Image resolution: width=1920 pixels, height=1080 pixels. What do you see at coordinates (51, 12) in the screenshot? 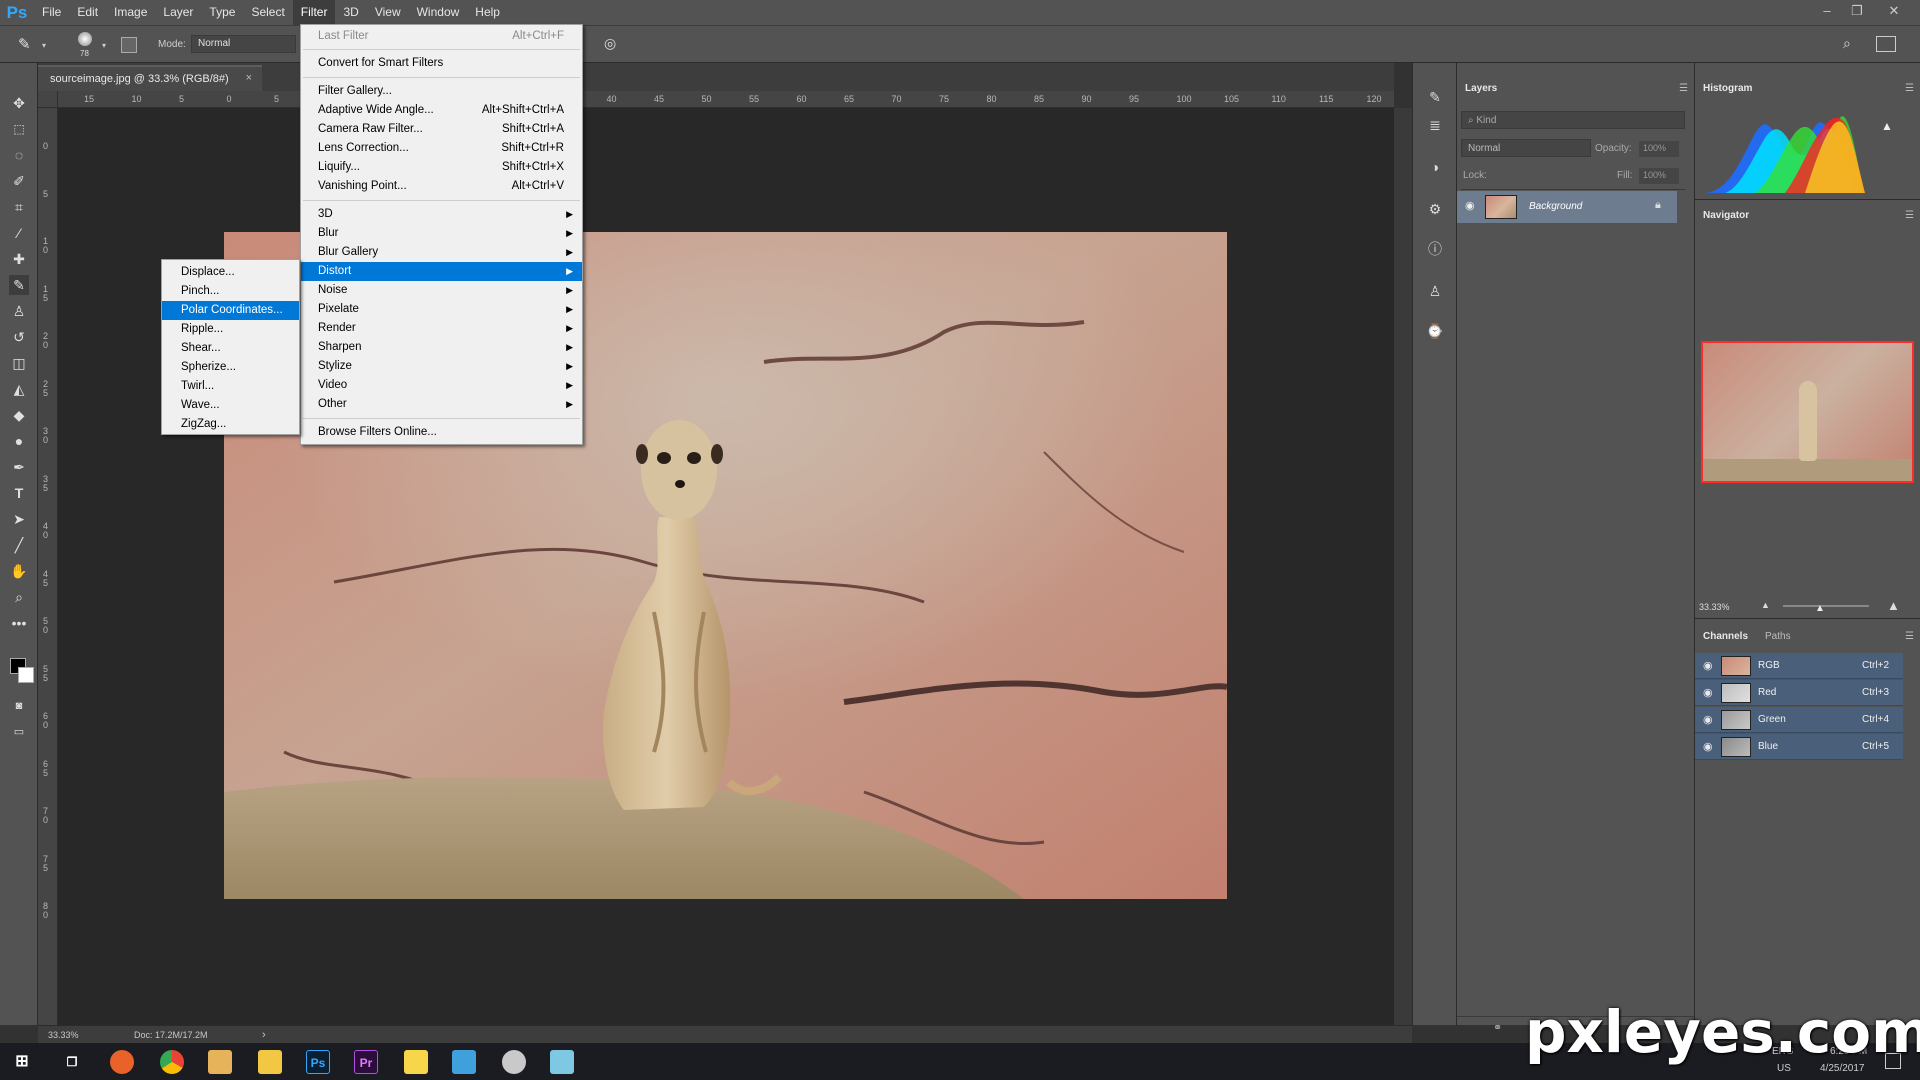
I see `menu-file: File` at bounding box center [51, 12].